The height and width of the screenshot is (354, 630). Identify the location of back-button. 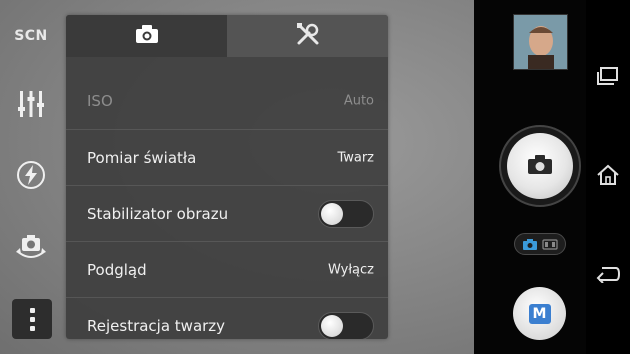
(608, 276).